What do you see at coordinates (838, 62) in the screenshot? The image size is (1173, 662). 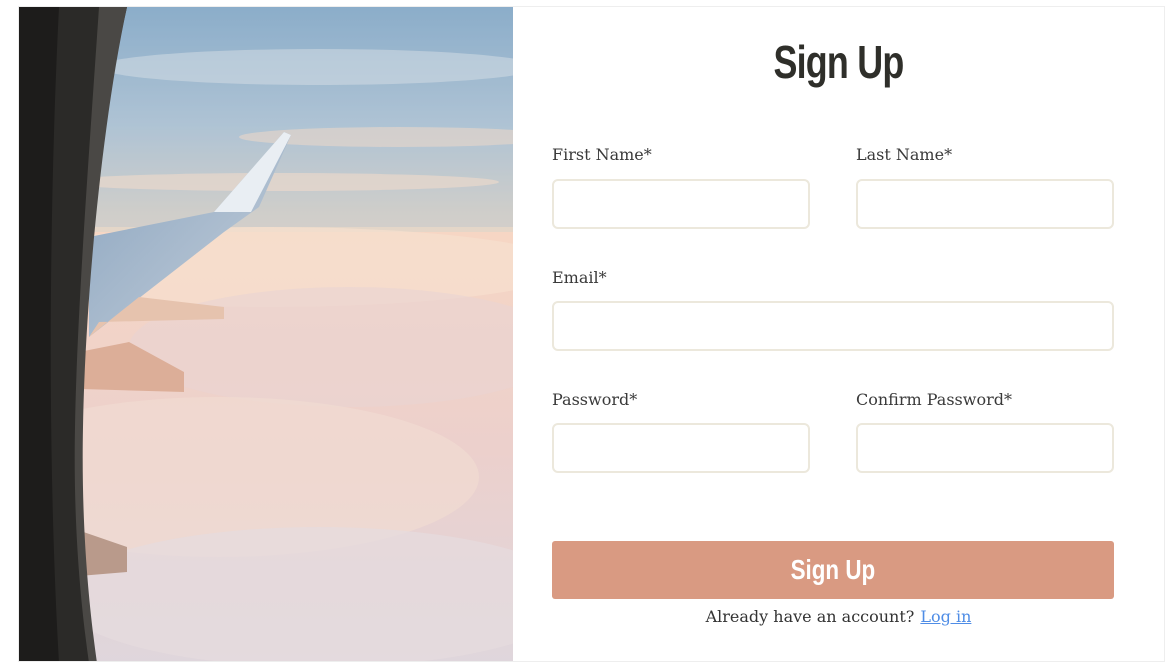 I see `page-title: Sign Up` at bounding box center [838, 62].